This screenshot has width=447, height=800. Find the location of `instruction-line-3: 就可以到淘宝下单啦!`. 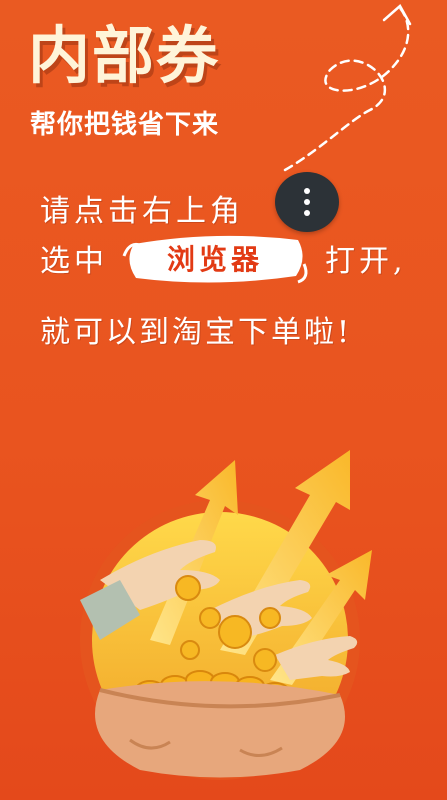

instruction-line-3: 就可以到淘宝下单啦! is located at coordinates (196, 332).